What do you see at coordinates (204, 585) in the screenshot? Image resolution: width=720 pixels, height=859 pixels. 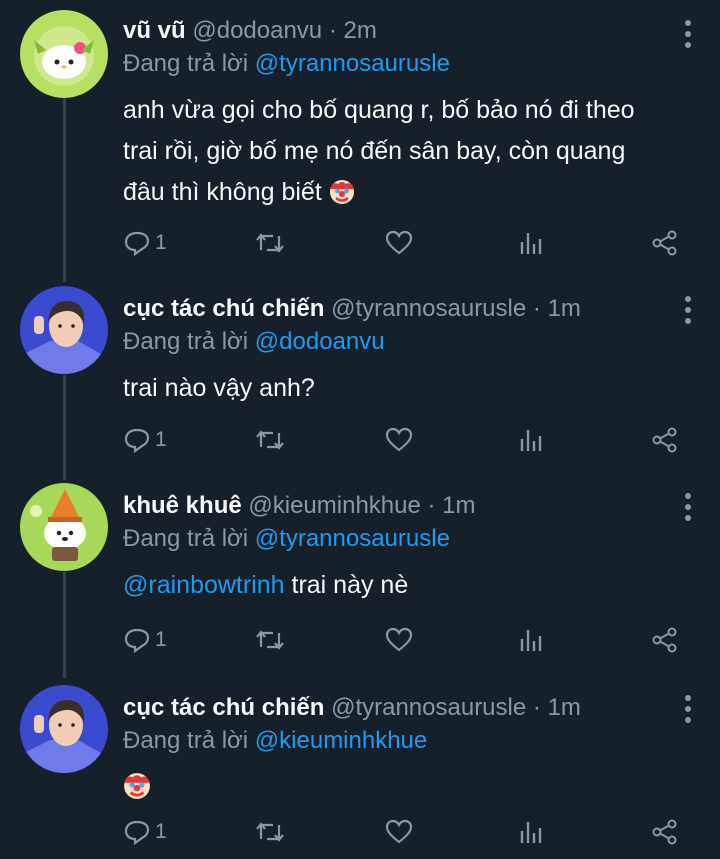 I see `text-mention: @rainbowtrinh` at bounding box center [204, 585].